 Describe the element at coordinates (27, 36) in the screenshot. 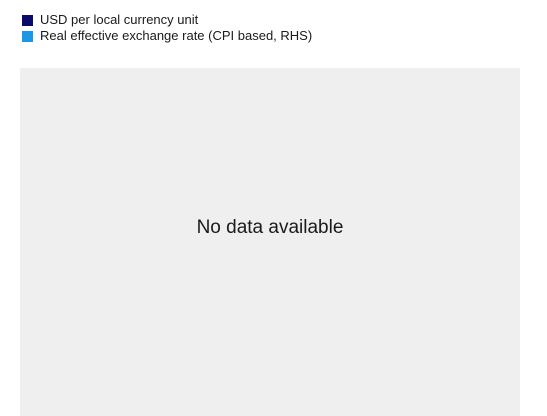

I see `legend-swatch-reer` at that location.